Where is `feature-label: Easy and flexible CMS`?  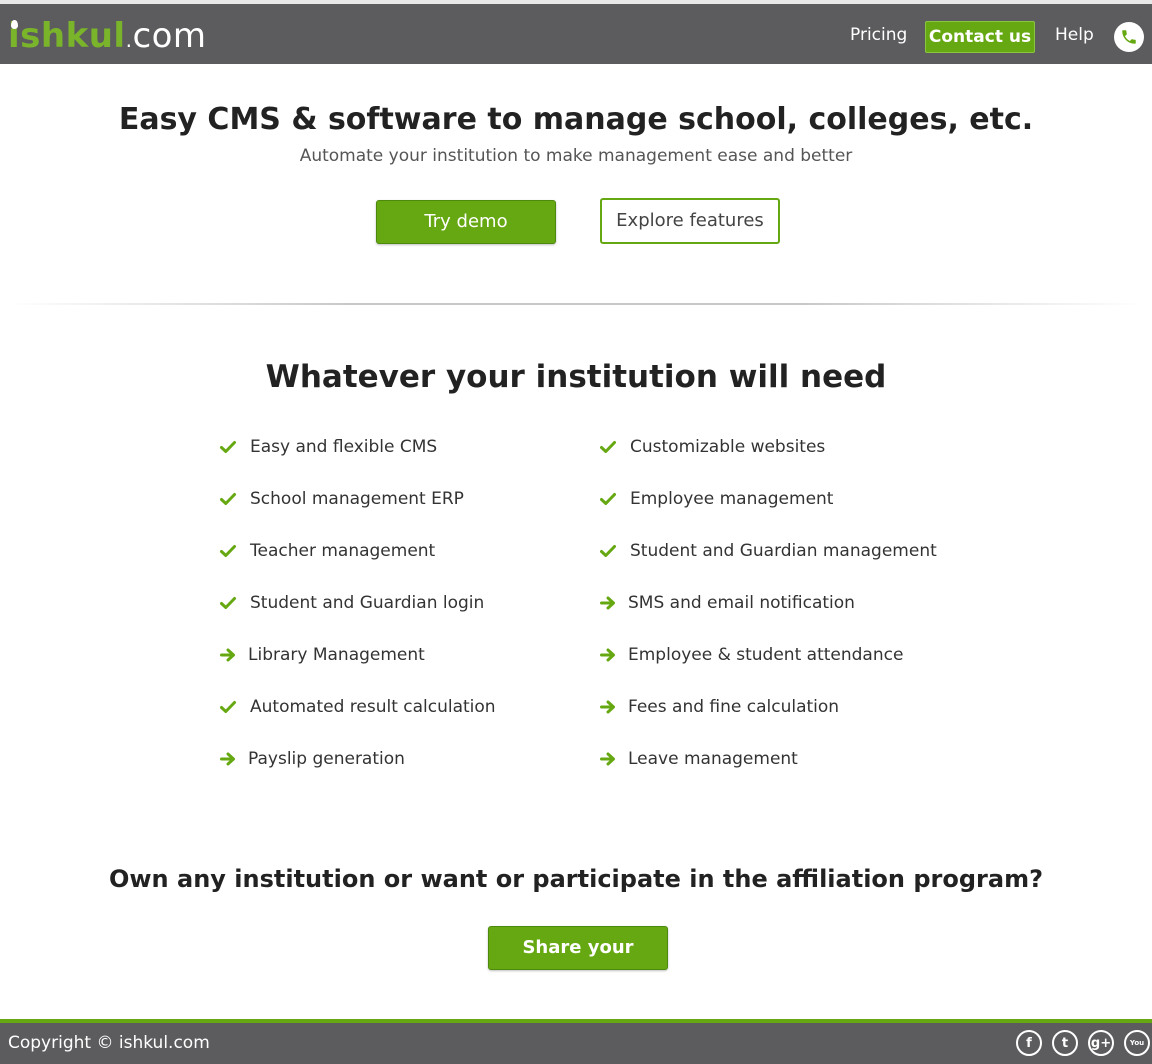
feature-label: Easy and flexible CMS is located at coordinates (344, 447).